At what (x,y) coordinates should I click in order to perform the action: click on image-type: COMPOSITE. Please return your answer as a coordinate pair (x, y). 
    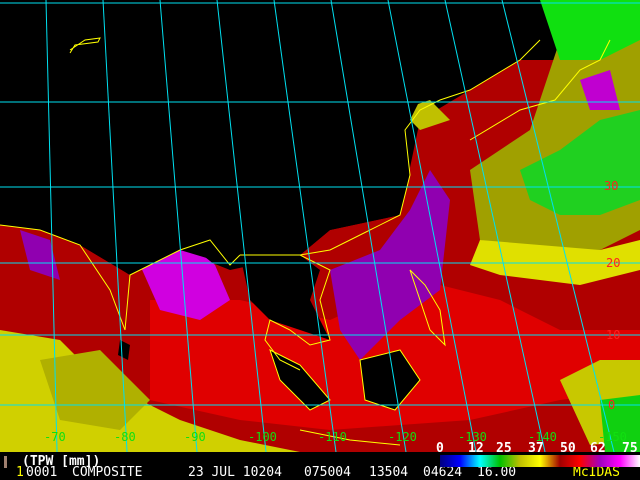
    Looking at the image, I should click on (107, 472).